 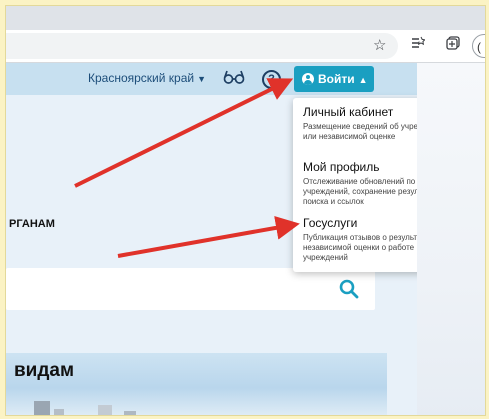 I want to click on login-label: Войти, so click(x=336, y=79).